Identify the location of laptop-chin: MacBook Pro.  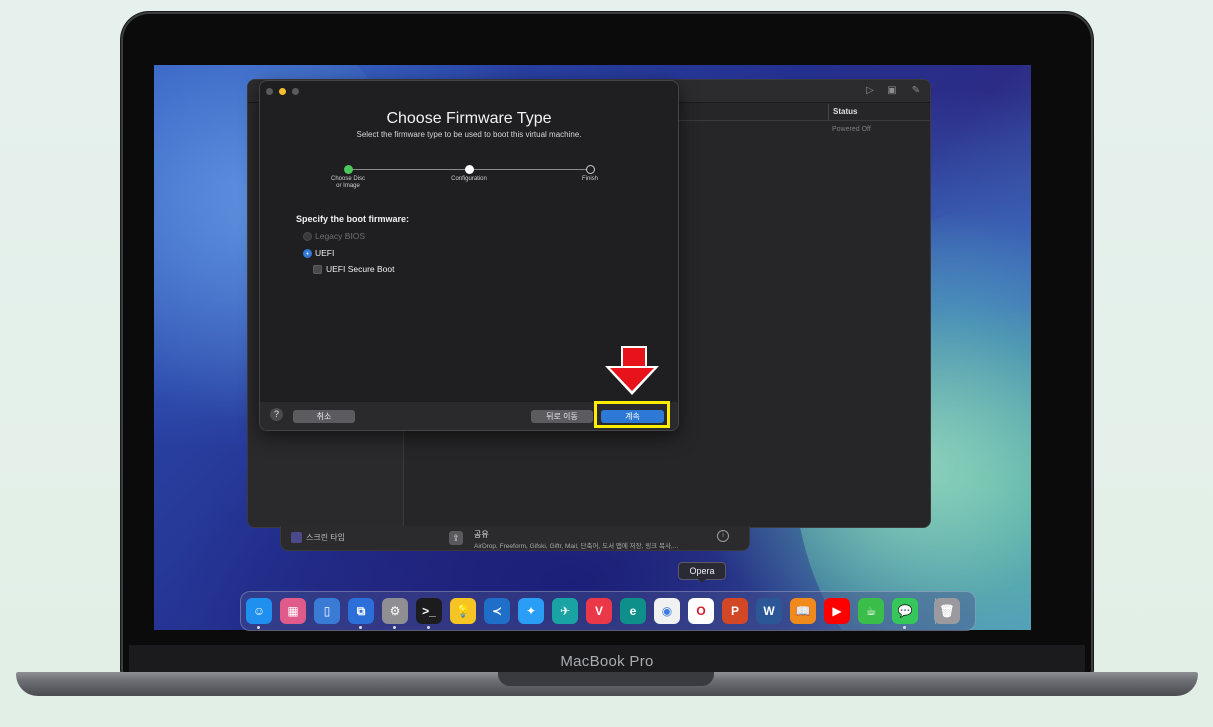
(607, 659).